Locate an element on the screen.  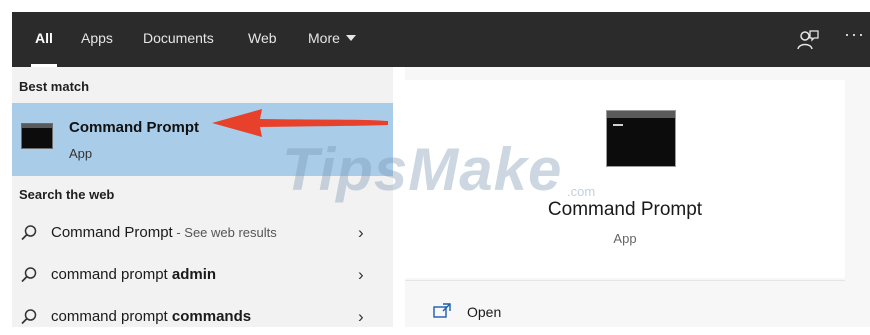
annotation-arrow is located at coordinates (300, 123).